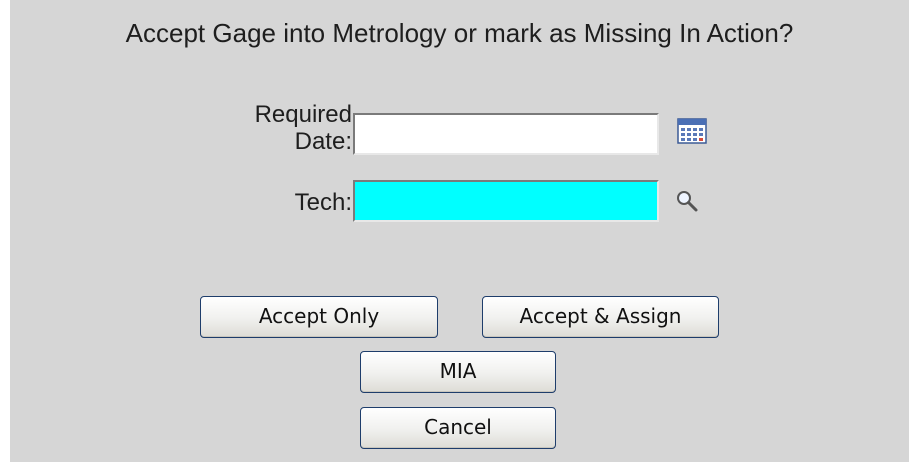  What do you see at coordinates (323, 202) in the screenshot?
I see `tech-label: Tech:` at bounding box center [323, 202].